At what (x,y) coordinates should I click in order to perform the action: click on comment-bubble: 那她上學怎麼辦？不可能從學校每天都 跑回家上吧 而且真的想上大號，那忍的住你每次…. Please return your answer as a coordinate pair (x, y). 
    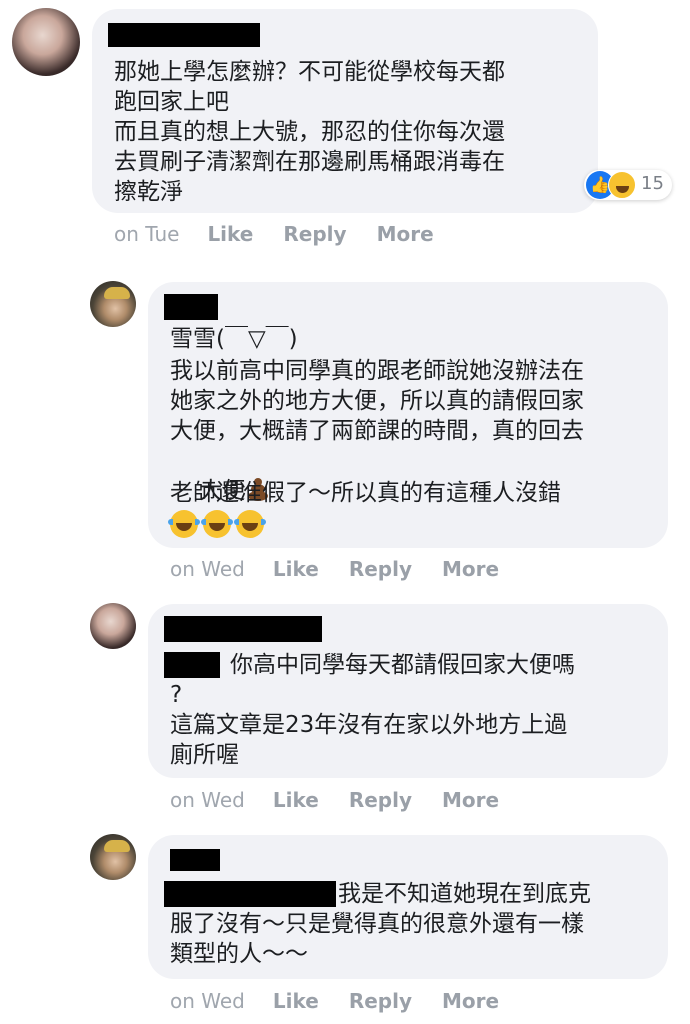
    Looking at the image, I should click on (345, 111).